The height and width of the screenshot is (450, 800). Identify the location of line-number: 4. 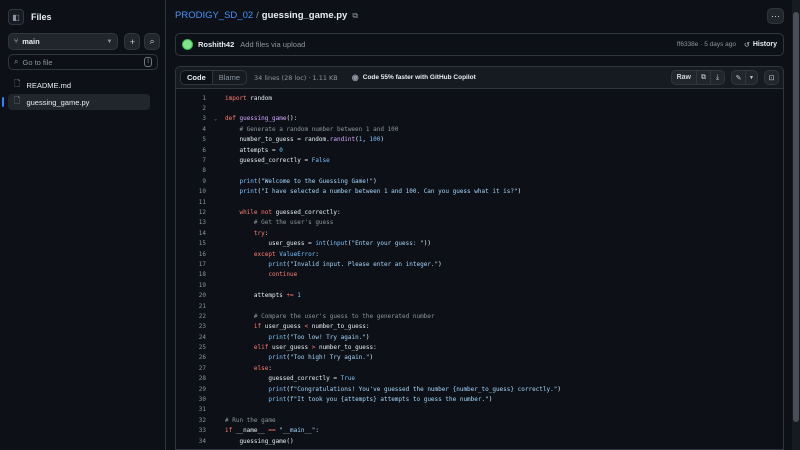
(191, 129).